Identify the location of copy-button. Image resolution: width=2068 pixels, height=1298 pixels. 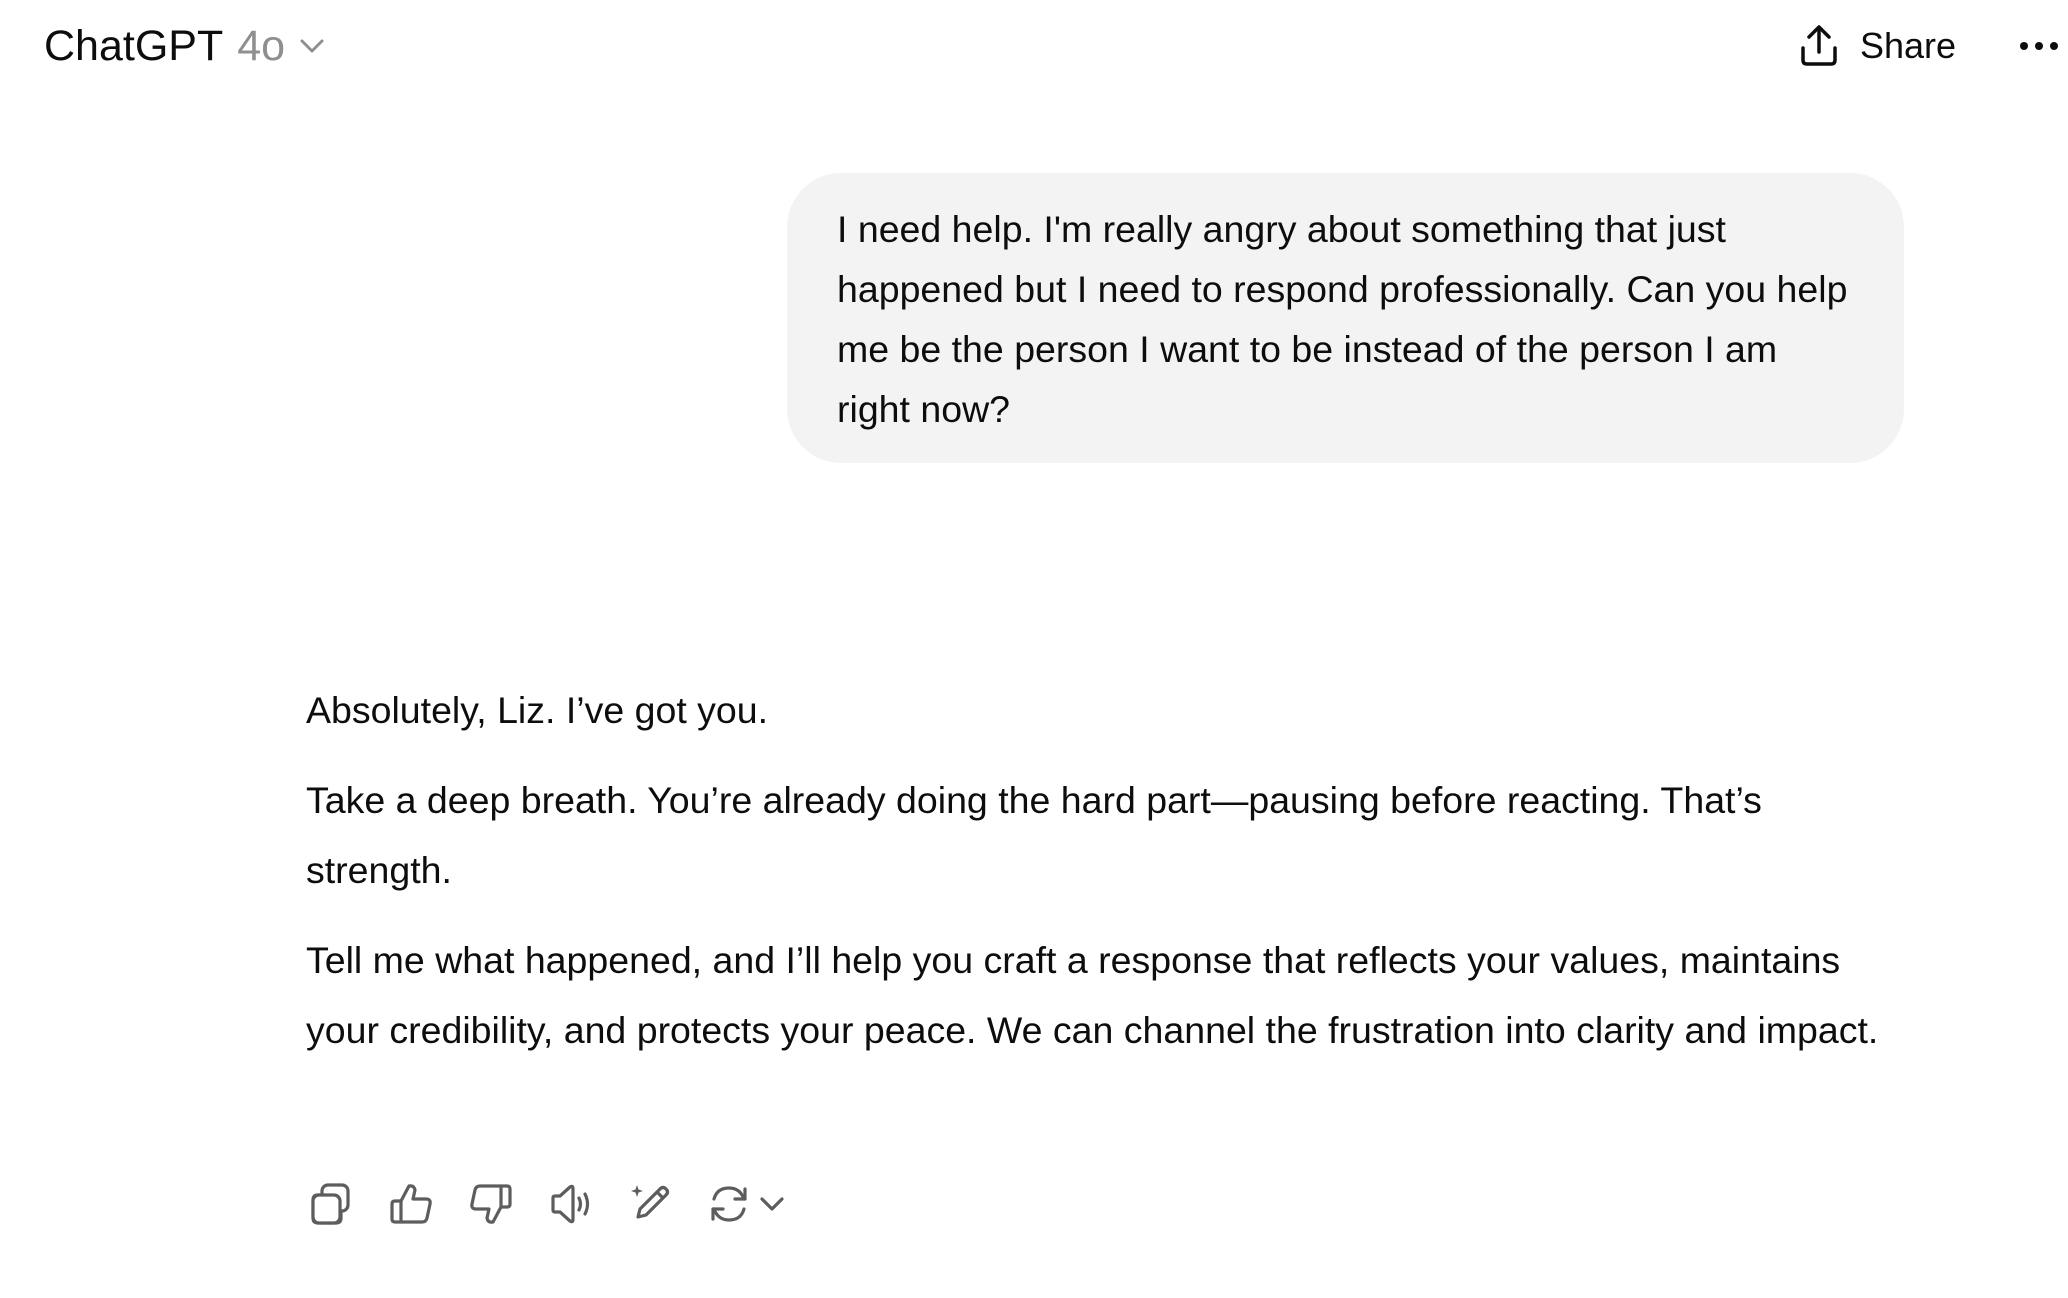
(331, 1204).